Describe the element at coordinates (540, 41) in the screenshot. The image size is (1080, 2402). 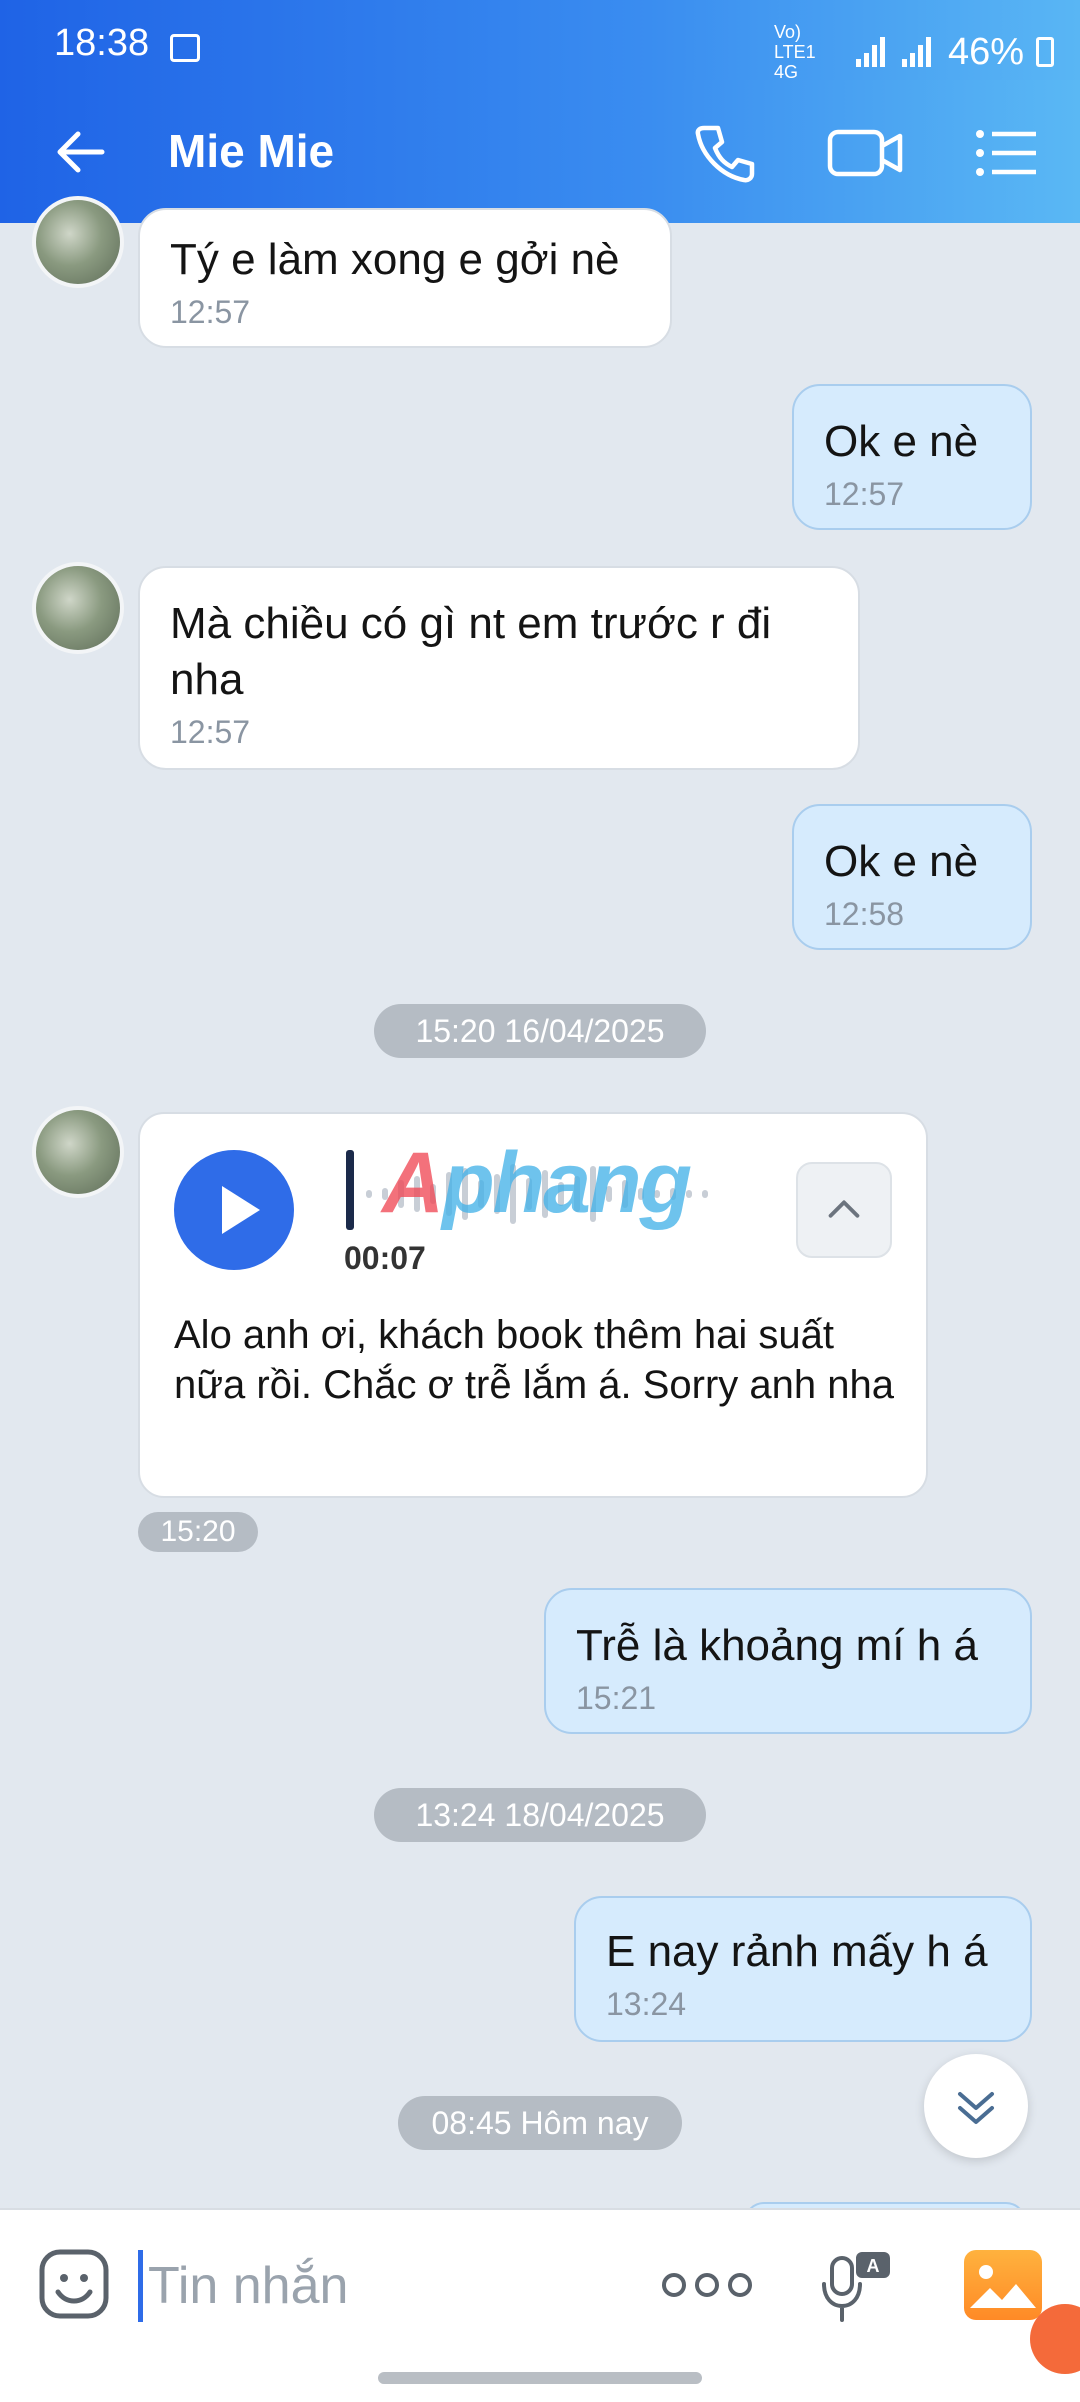
I see `status-bar: 18:38 Vo) LTE1 4G 46%` at that location.